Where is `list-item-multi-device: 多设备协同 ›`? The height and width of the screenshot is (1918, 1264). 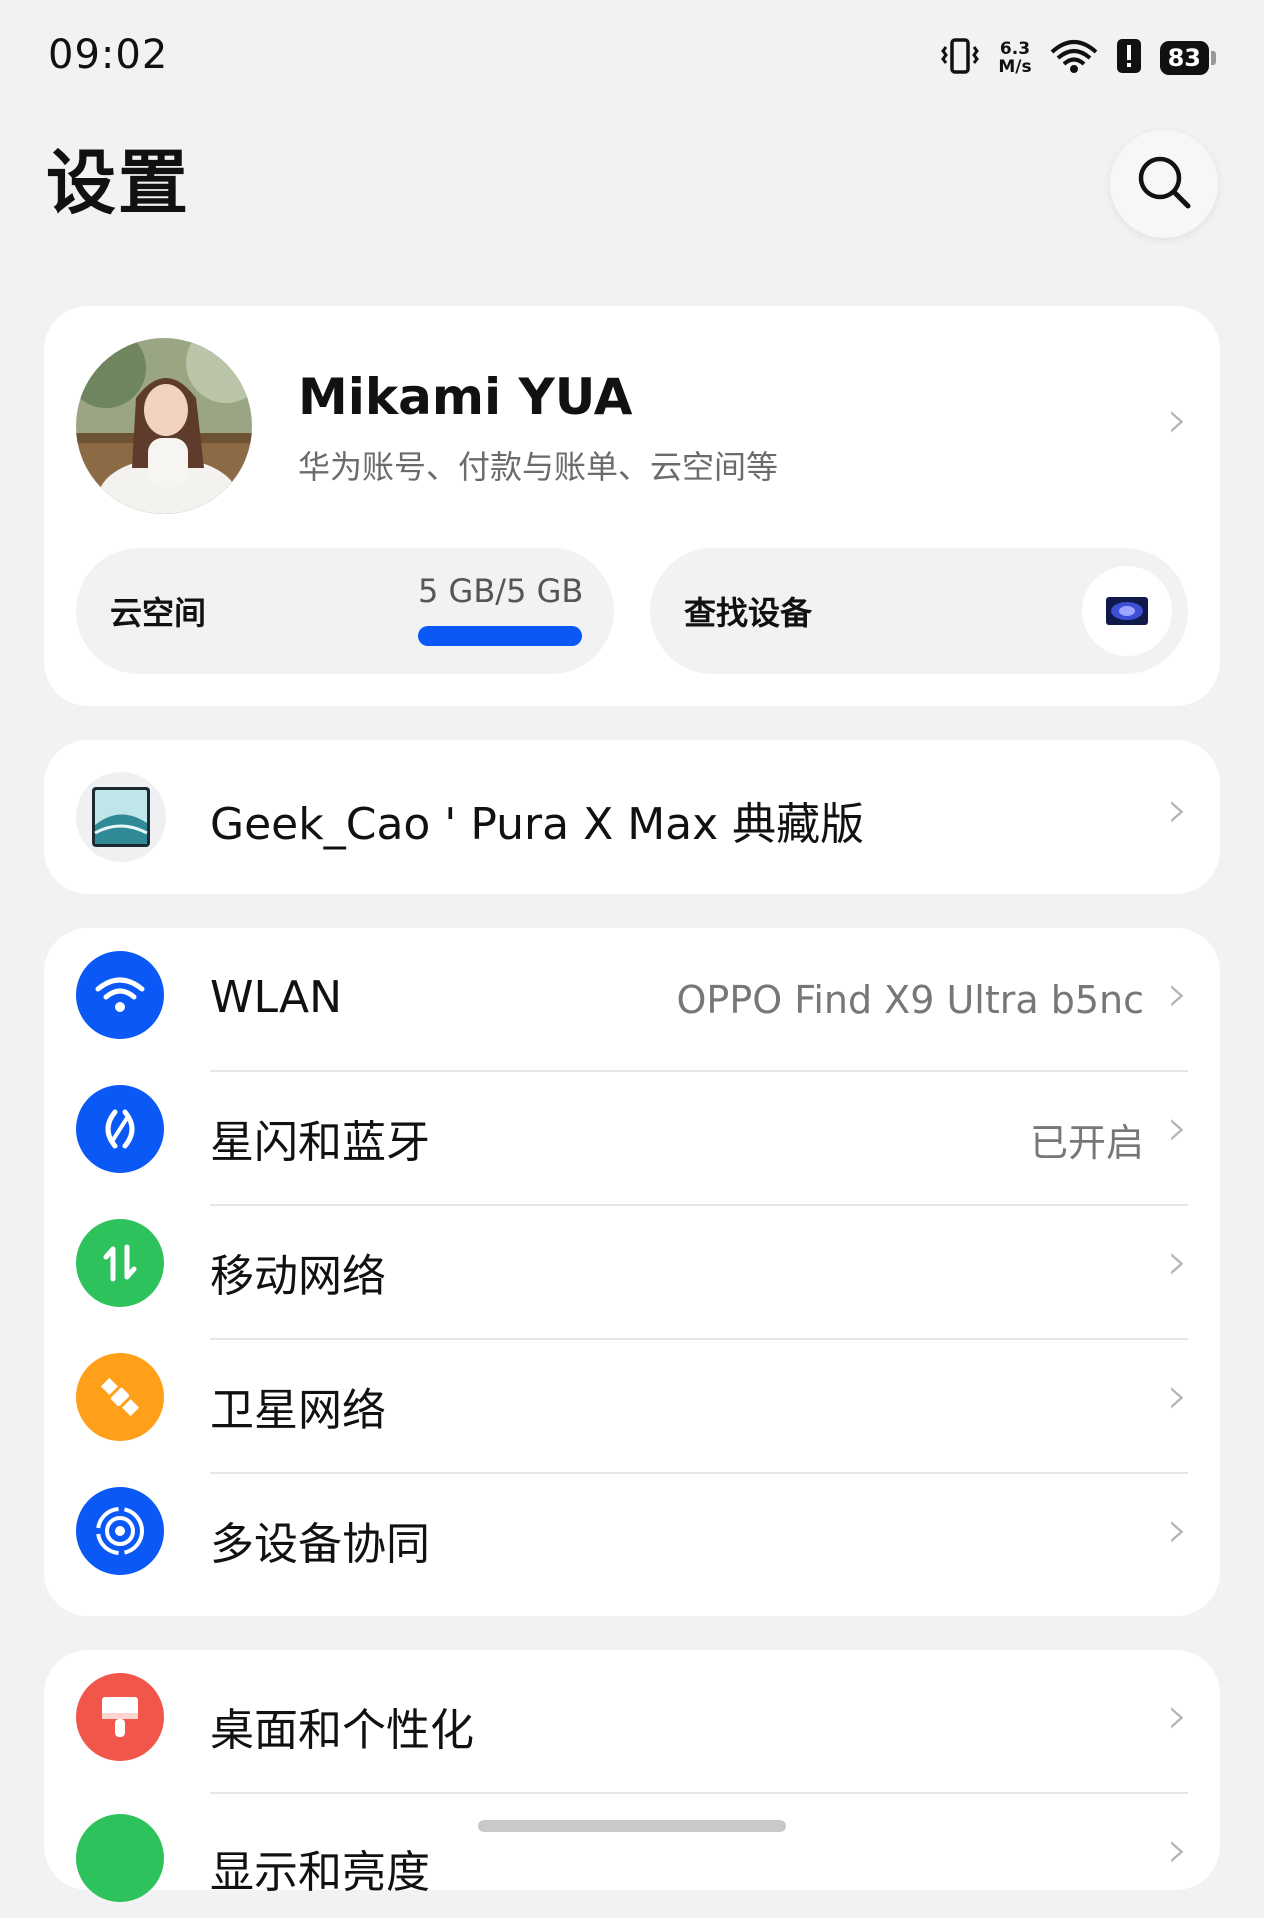
list-item-multi-device: 多设备协同 › is located at coordinates (632, 1531).